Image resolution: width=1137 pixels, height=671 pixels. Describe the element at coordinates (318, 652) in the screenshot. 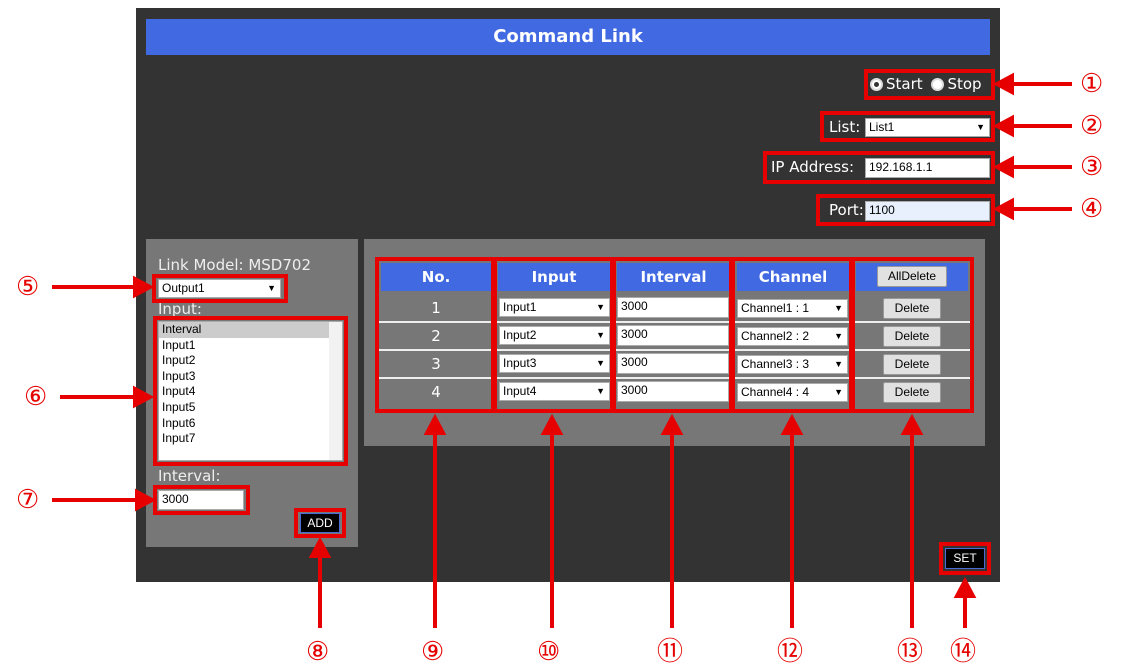

I see `callout-8: ⑧` at that location.